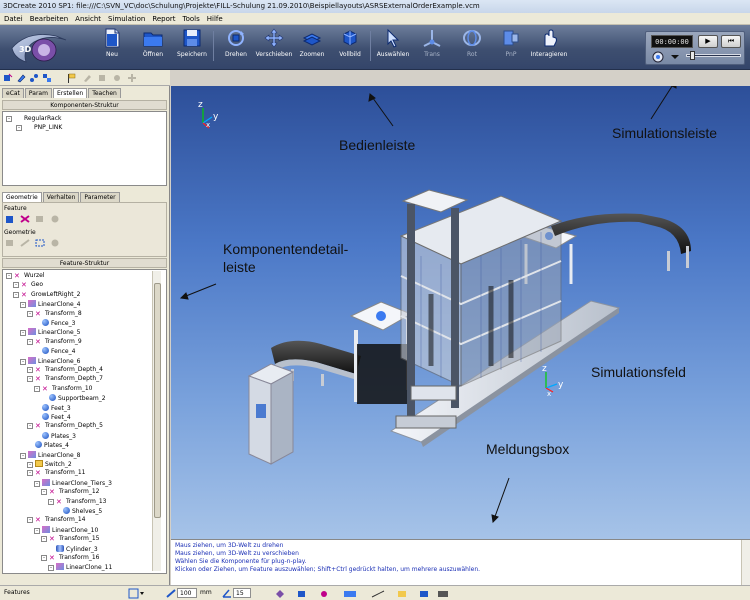 The height and width of the screenshot is (600, 750). Describe the element at coordinates (78, 511) in the screenshot. I see `feature-tree-item: -Shelves_5` at that location.